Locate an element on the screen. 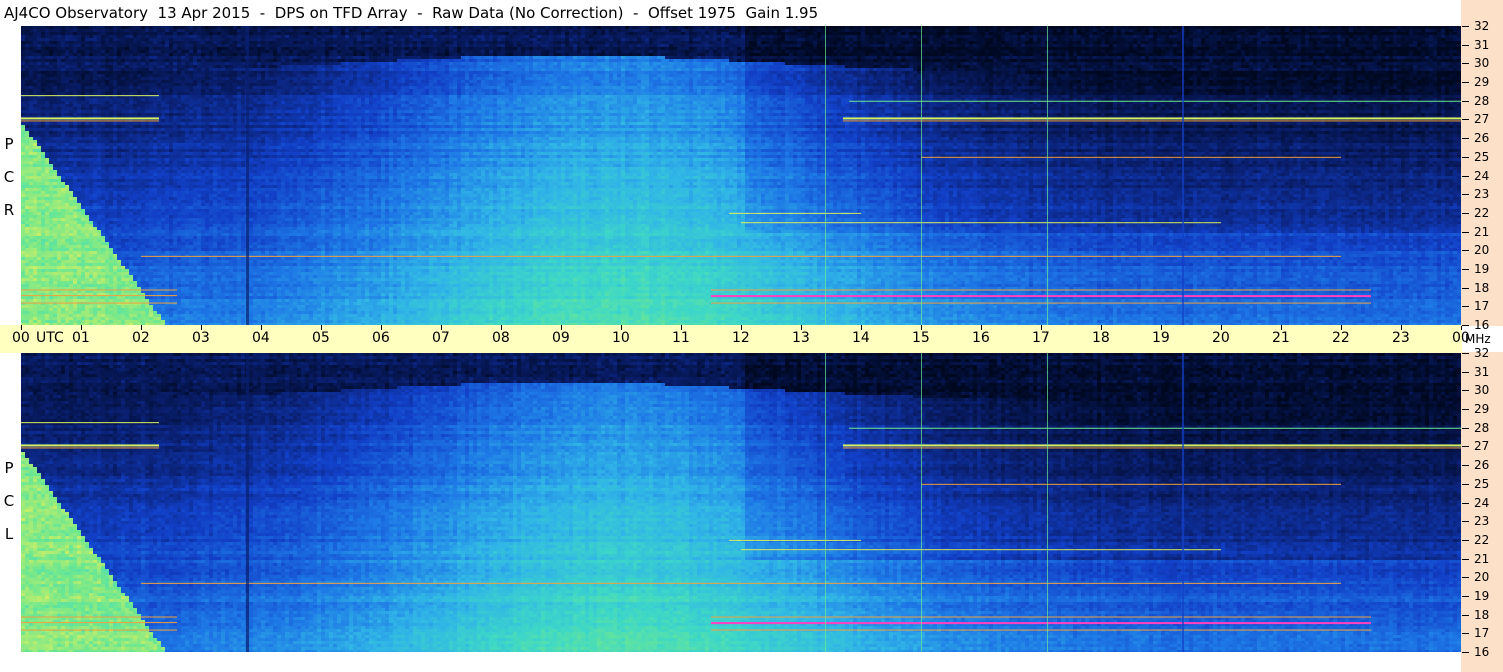  utc-tick-label: 03 is located at coordinates (201, 338).